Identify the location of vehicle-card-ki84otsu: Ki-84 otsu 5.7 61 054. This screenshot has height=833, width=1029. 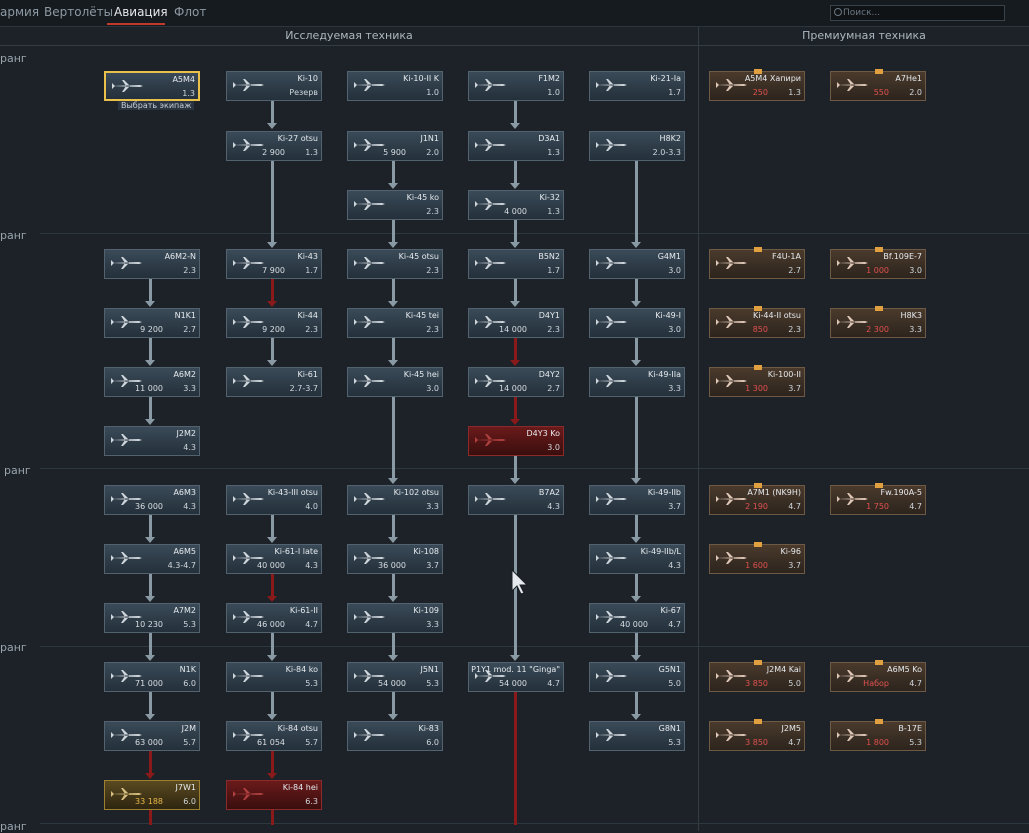
(274, 736).